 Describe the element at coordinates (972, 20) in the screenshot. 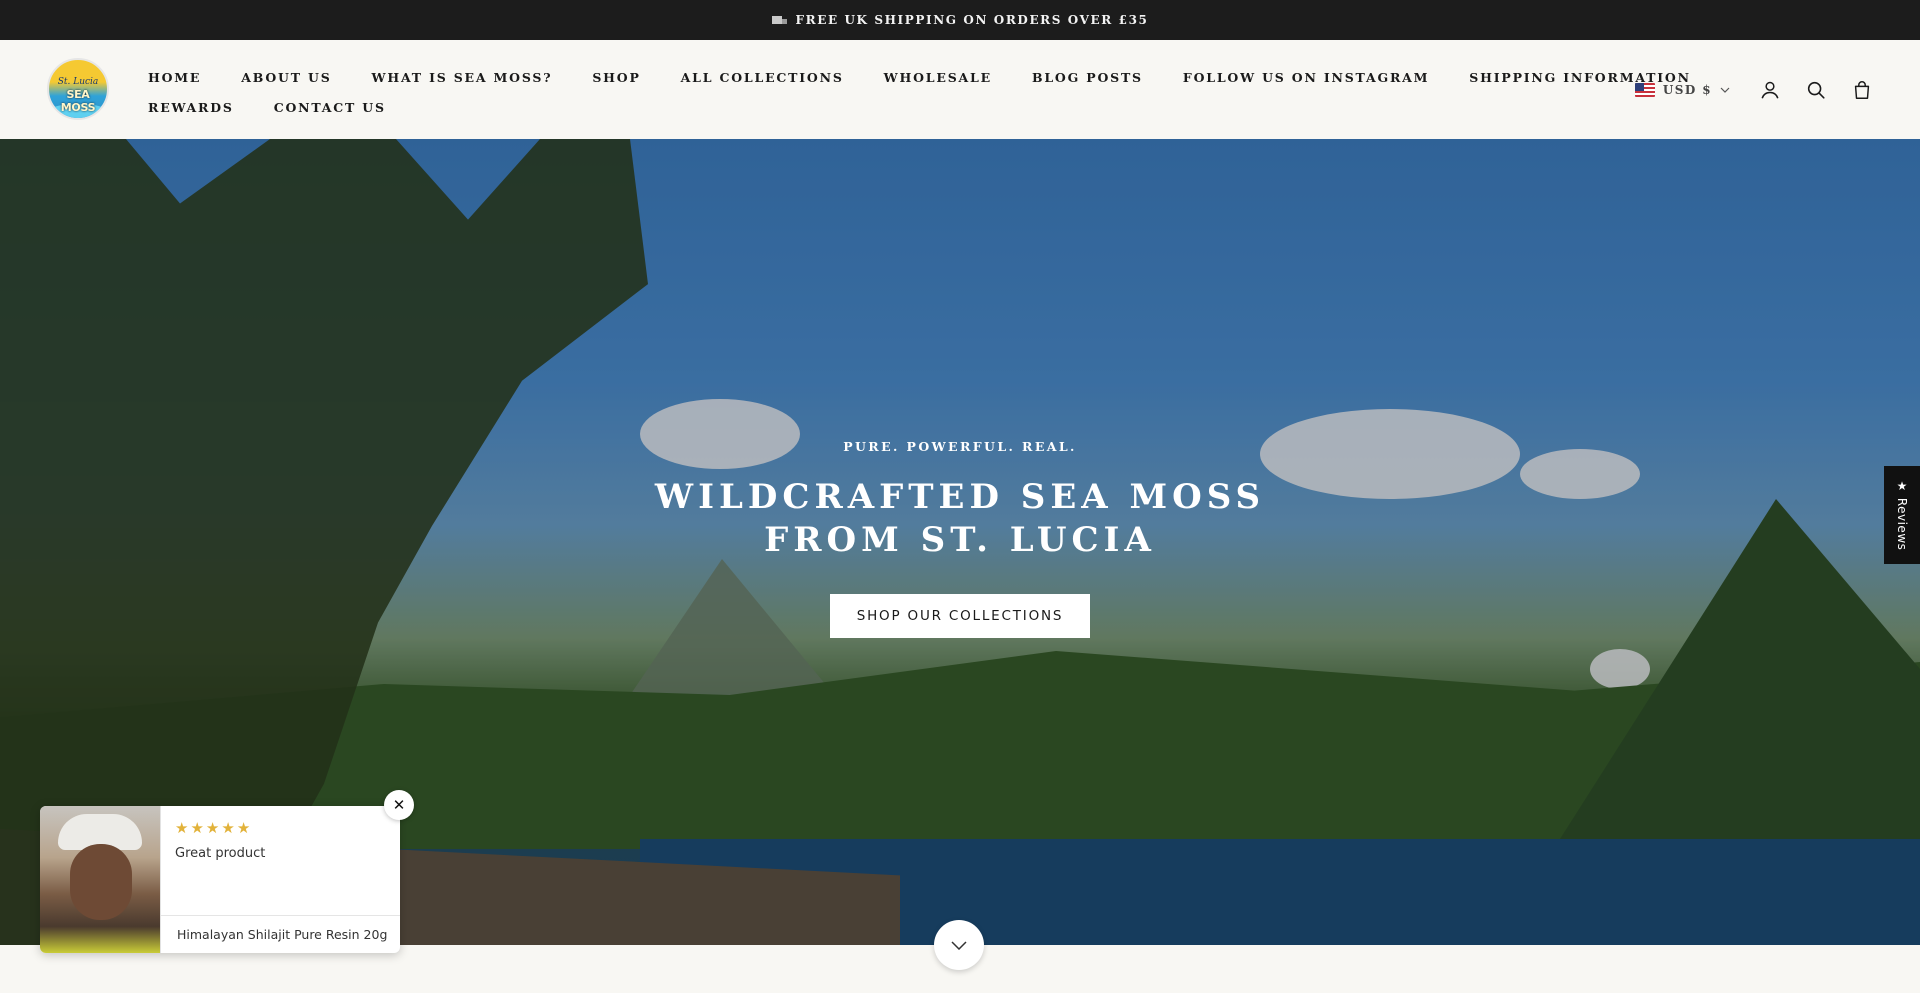

I see `announcement-text: FREE UK SHIPPING ON ORDERS OVER £35` at that location.